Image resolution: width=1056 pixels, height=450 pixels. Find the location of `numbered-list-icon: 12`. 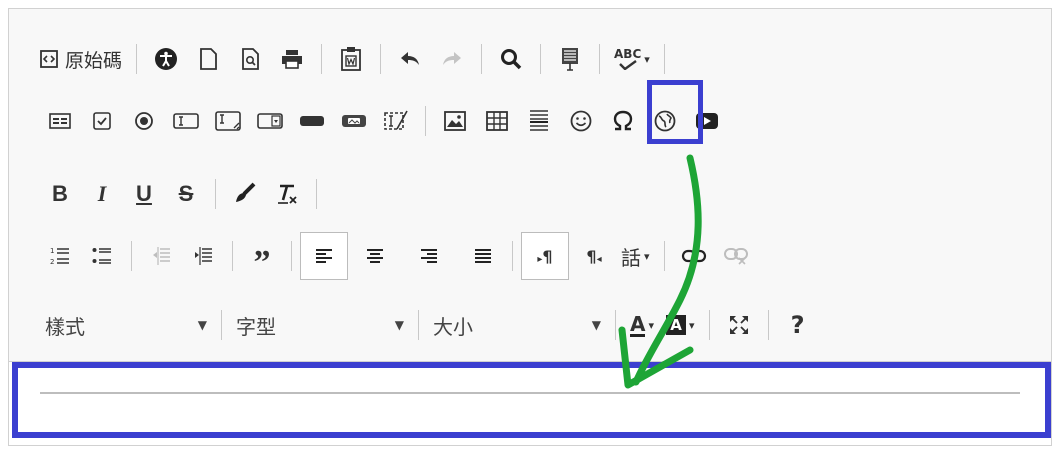

numbered-list-icon: 12 is located at coordinates (59, 256).